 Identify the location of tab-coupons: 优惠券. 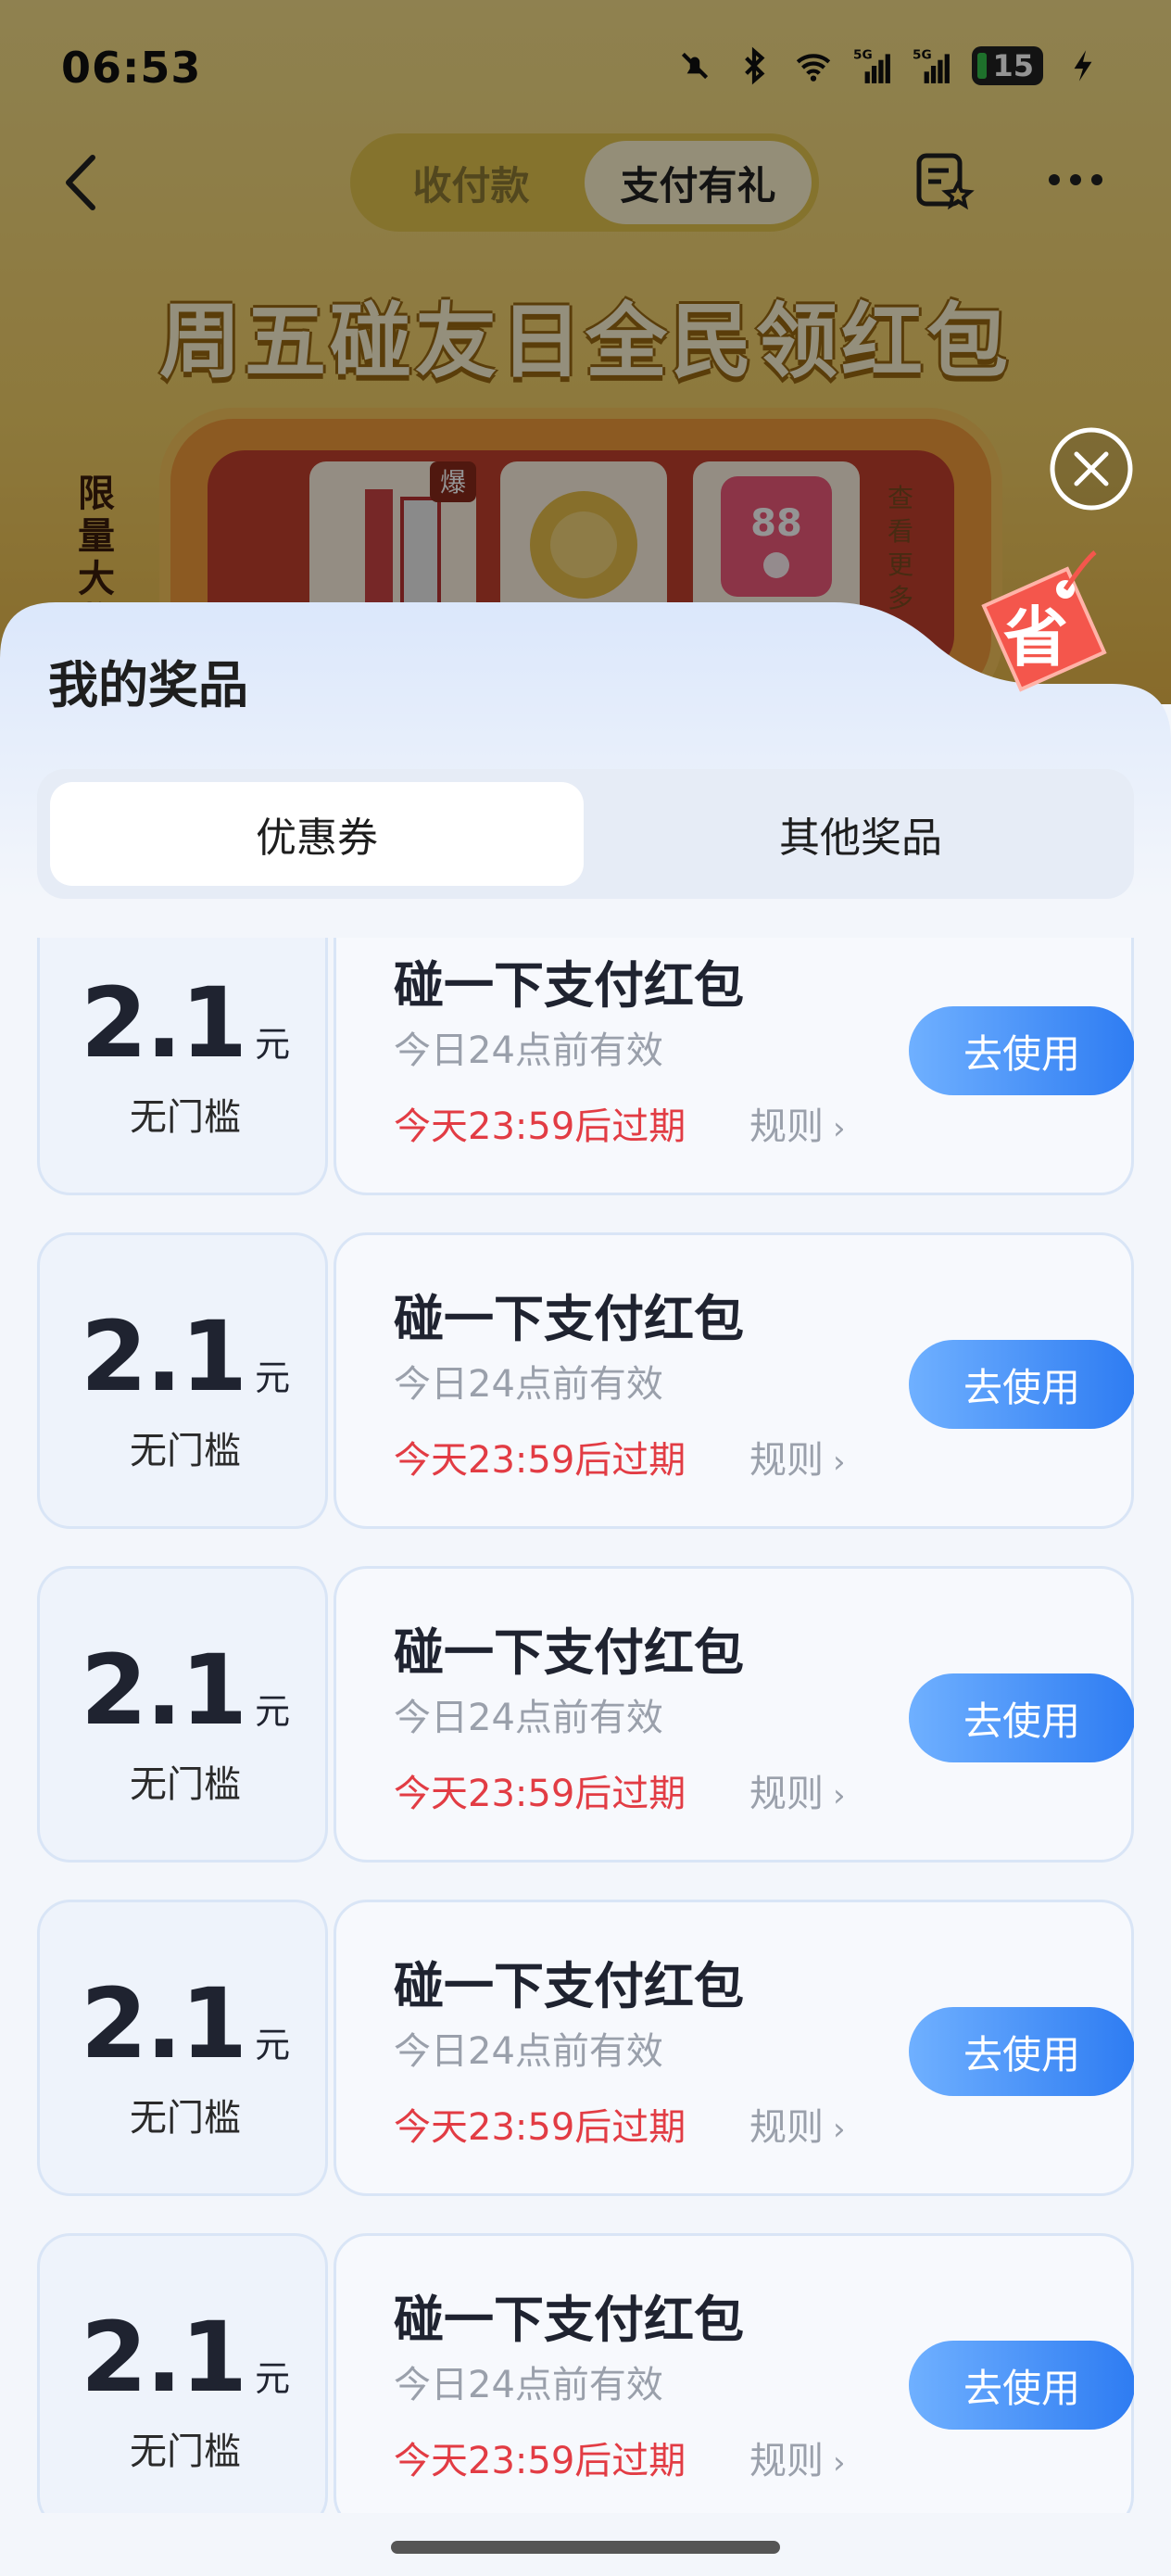
(317, 834).